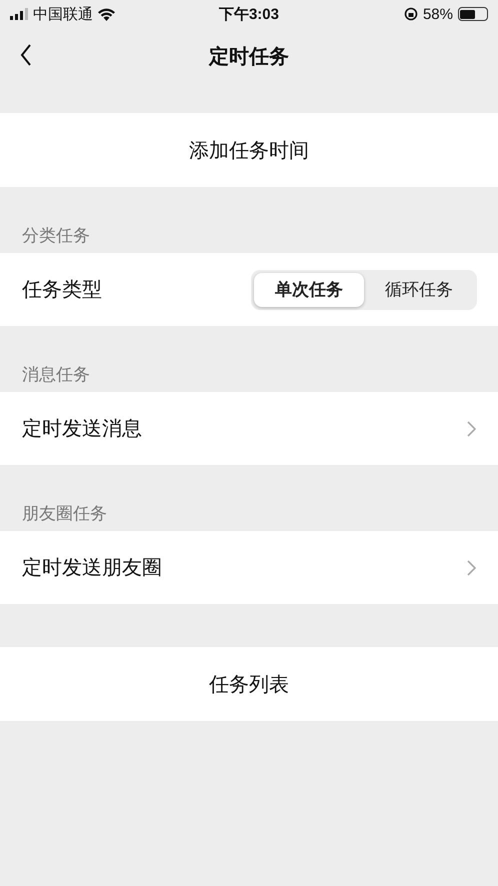  What do you see at coordinates (56, 236) in the screenshot?
I see `section-title: 分类任务` at bounding box center [56, 236].